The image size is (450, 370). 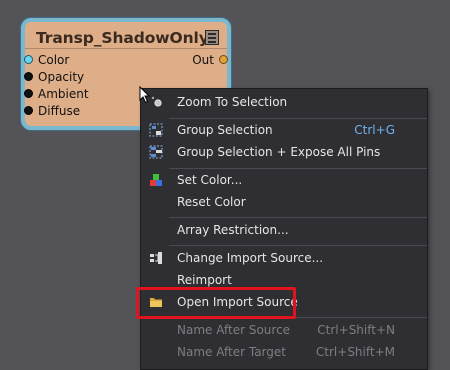 I want to click on input-pin-label: Diffuse, so click(x=59, y=111).